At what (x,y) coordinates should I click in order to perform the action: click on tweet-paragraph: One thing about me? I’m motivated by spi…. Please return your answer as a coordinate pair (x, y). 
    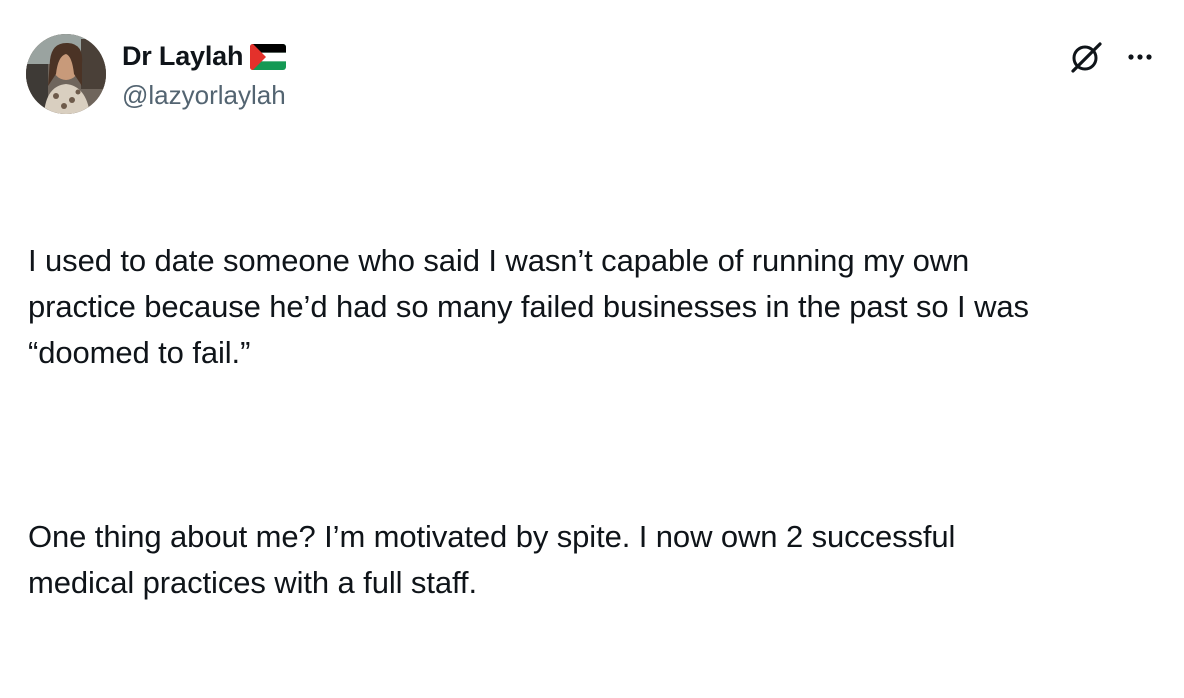
    Looking at the image, I should click on (492, 559).